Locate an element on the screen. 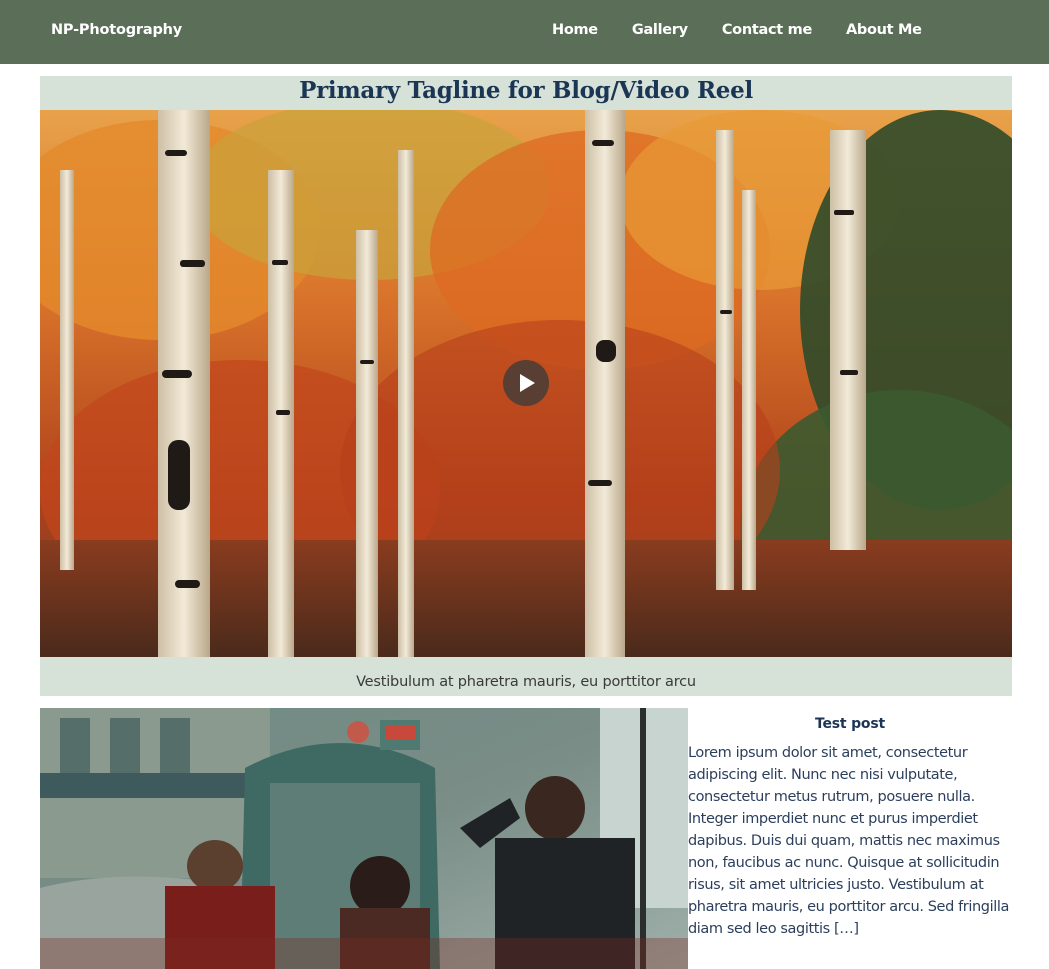  nav-link-contact: Contact me is located at coordinates (767, 30).